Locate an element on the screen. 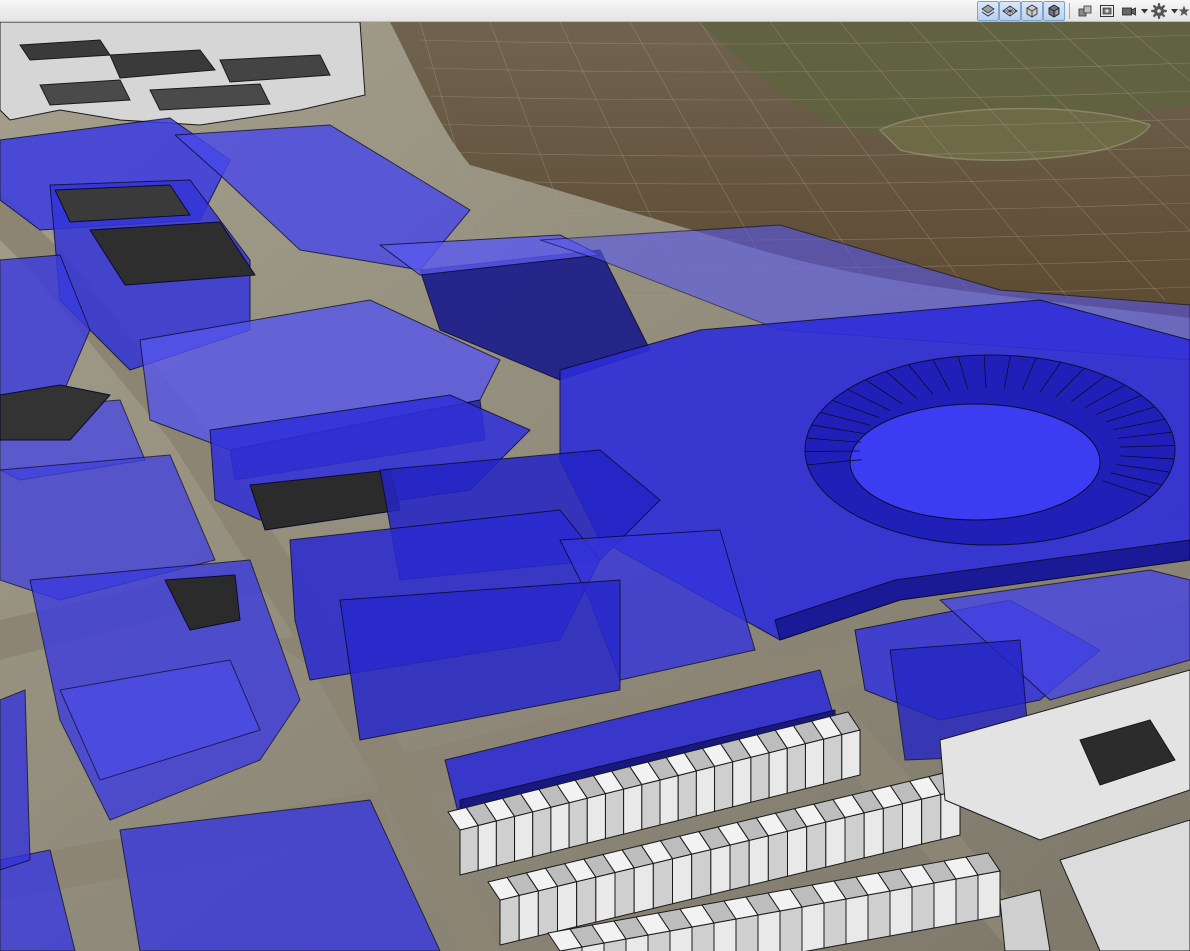 Image resolution: width=1190 pixels, height=951 pixels. favorites-button is located at coordinates (1184, 11).